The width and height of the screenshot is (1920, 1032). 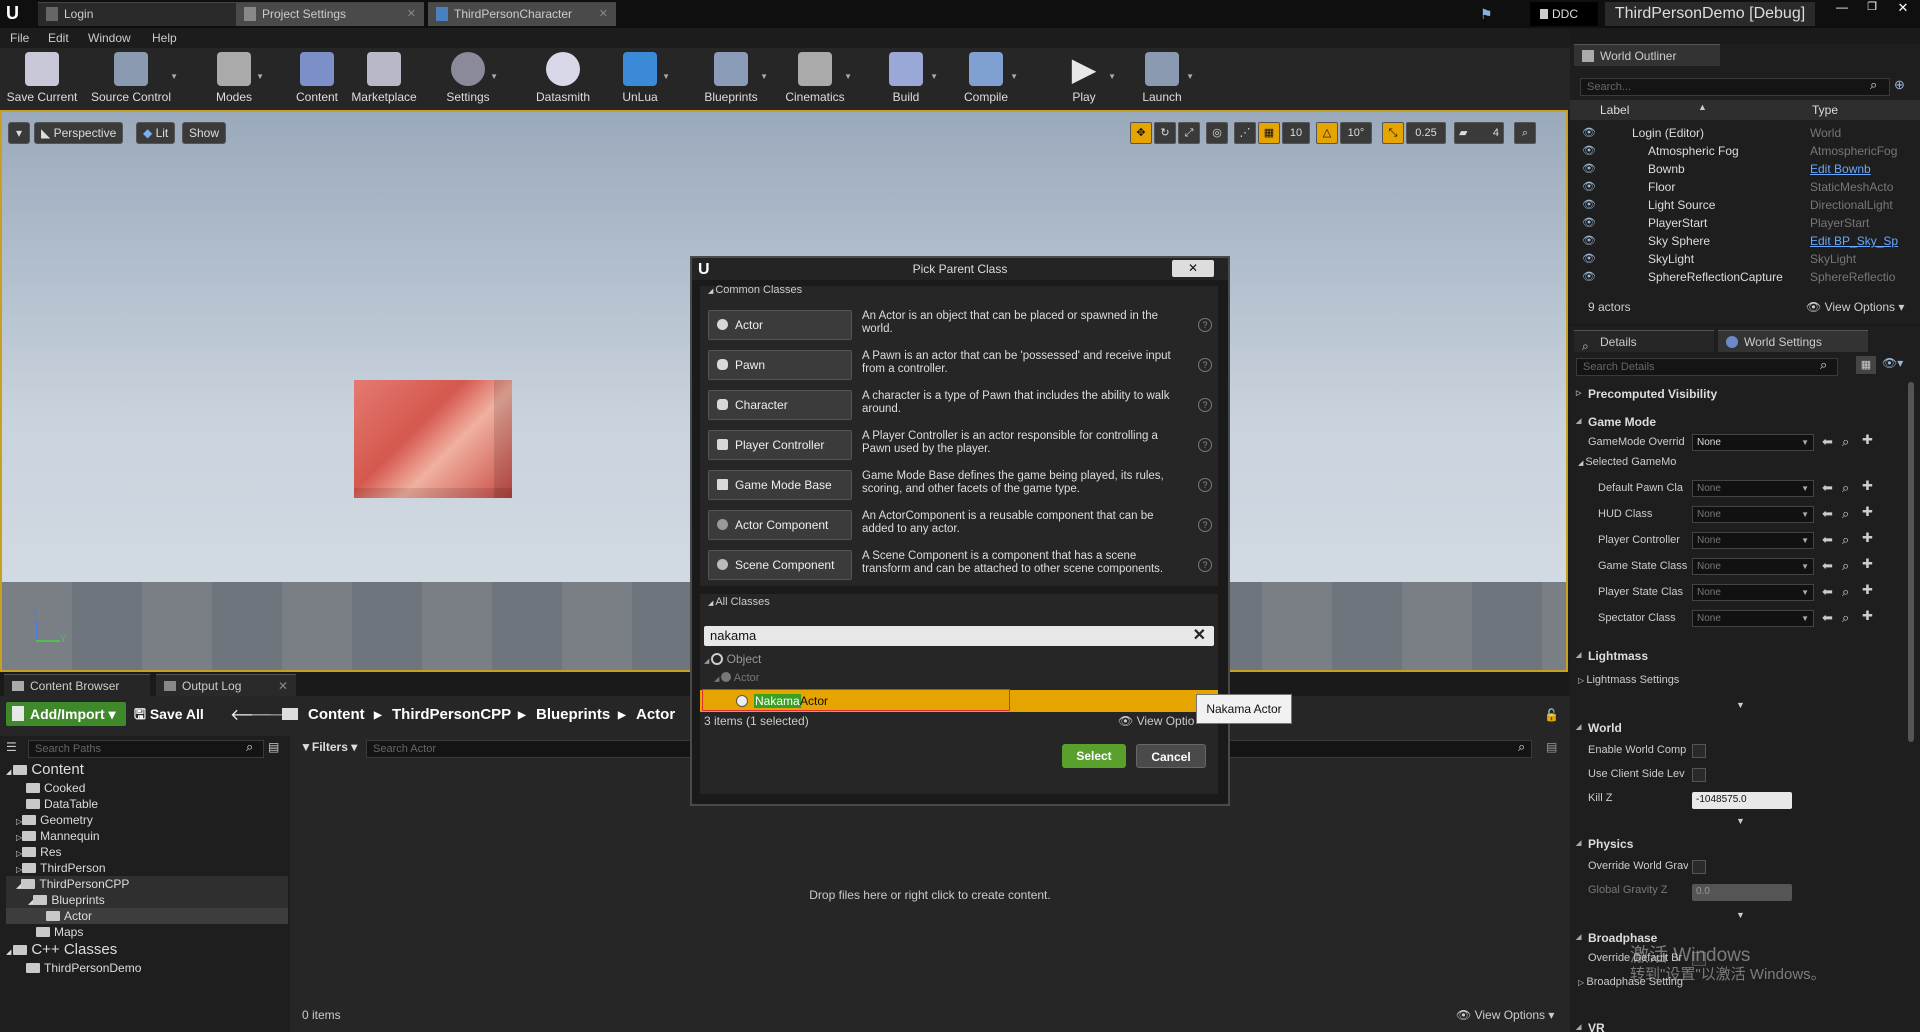 What do you see at coordinates (15, 13) in the screenshot?
I see `ue-logo-icon: U` at bounding box center [15, 13].